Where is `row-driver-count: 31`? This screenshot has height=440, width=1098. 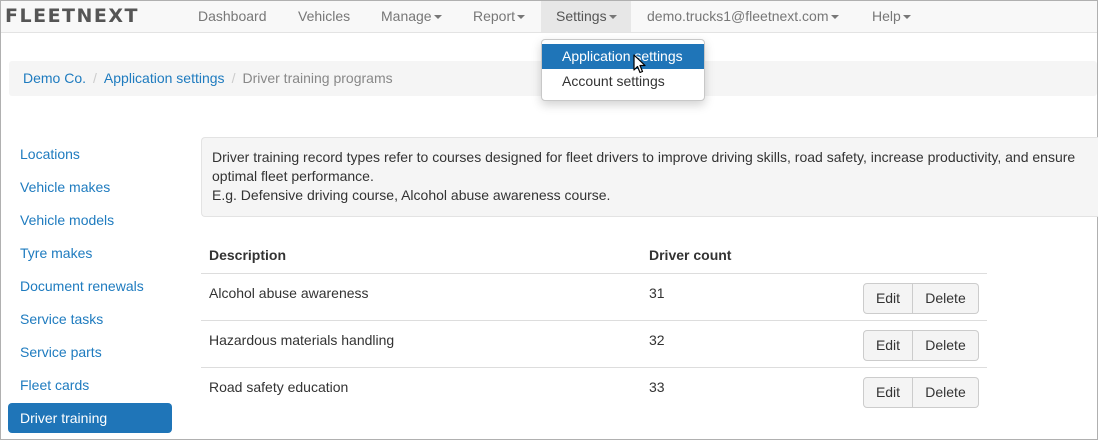
row-driver-count: 31 is located at coordinates (657, 293).